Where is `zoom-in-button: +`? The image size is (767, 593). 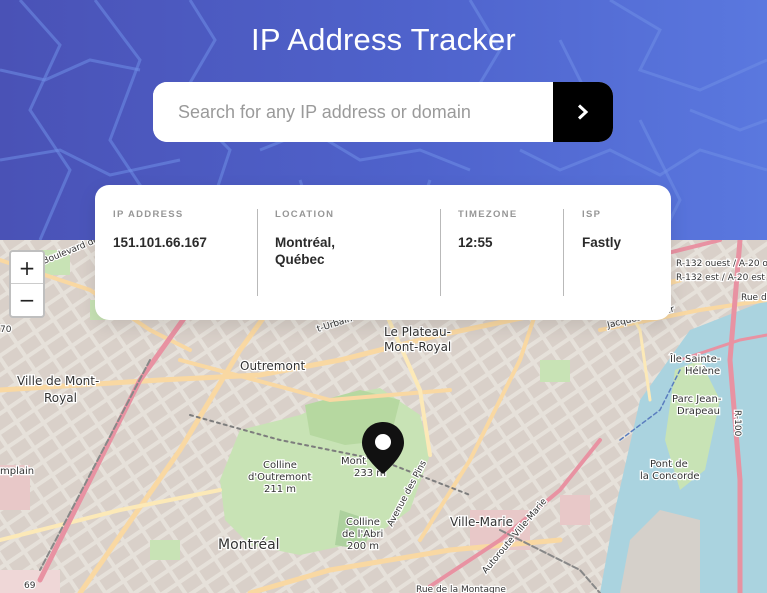
zoom-in-button: + is located at coordinates (27, 268).